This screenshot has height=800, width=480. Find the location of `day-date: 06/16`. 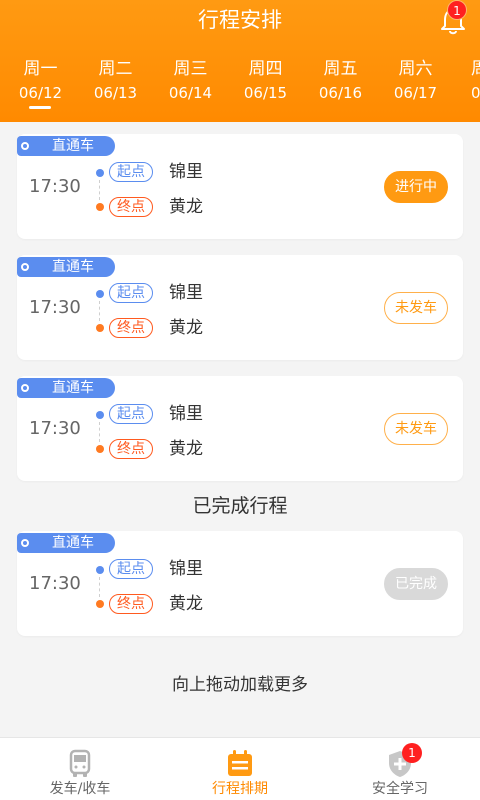

day-date: 06/16 is located at coordinates (340, 93).